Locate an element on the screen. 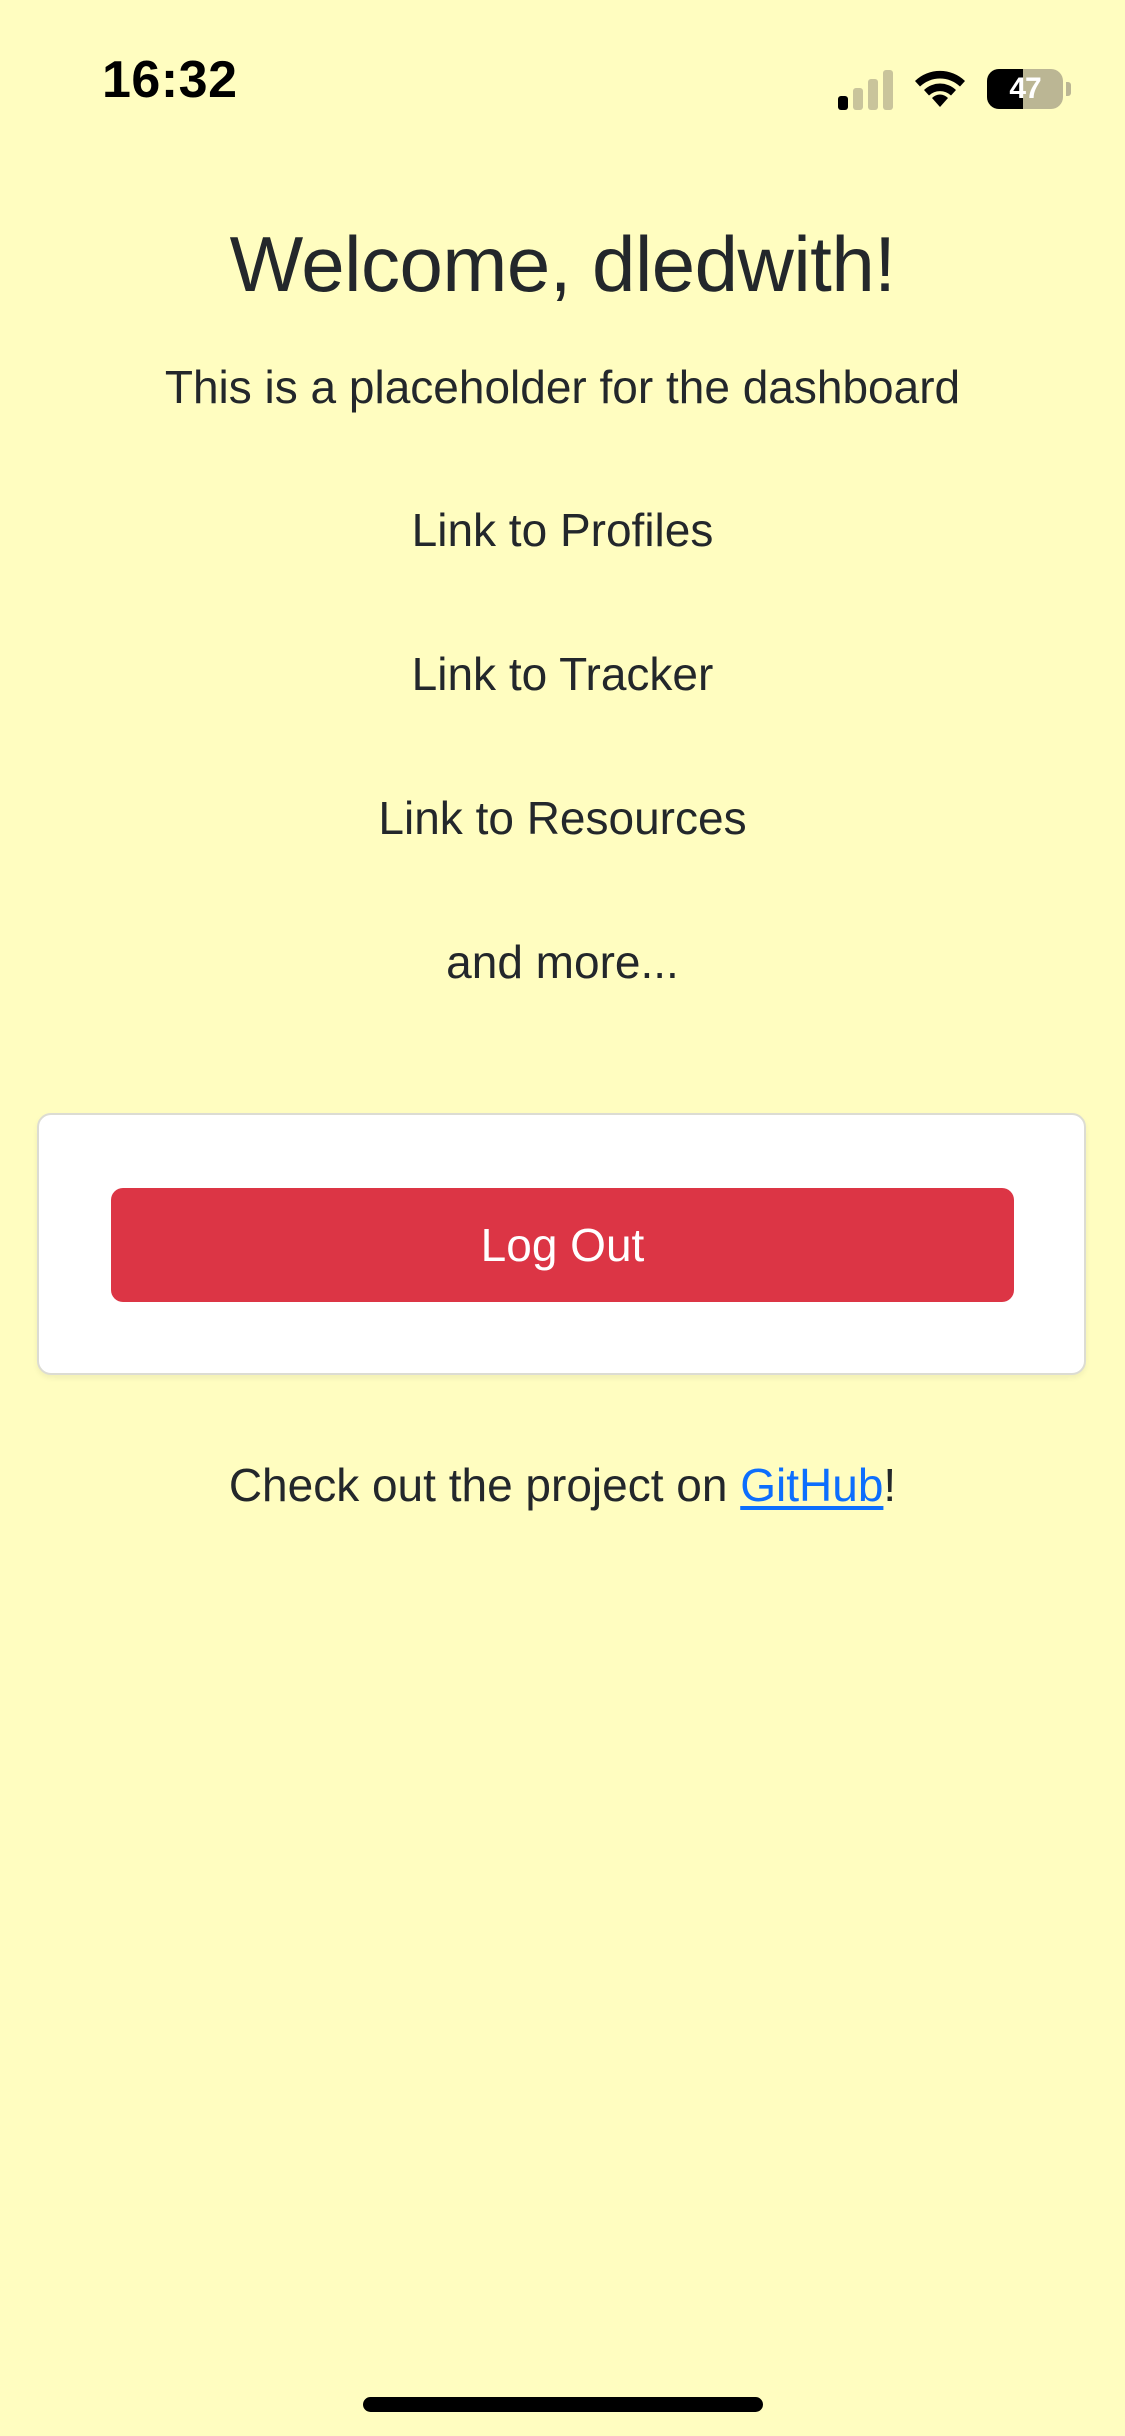 This screenshot has width=1125, height=2436. status-time: 16:32 is located at coordinates (170, 80).